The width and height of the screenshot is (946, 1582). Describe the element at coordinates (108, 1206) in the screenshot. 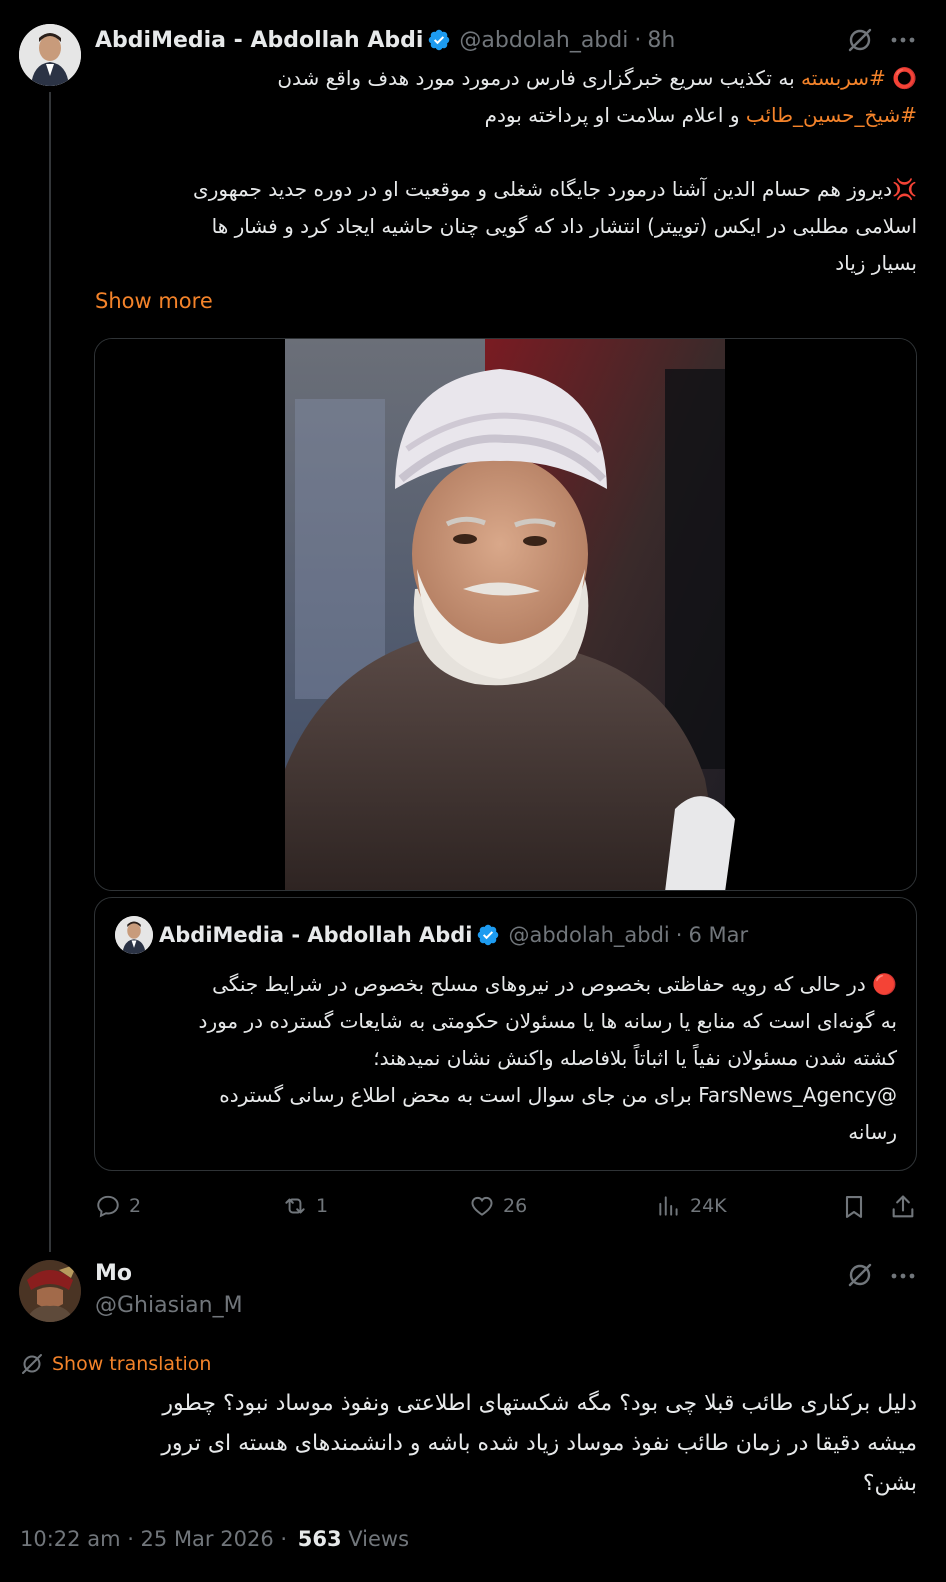

I see `reply-icon` at that location.